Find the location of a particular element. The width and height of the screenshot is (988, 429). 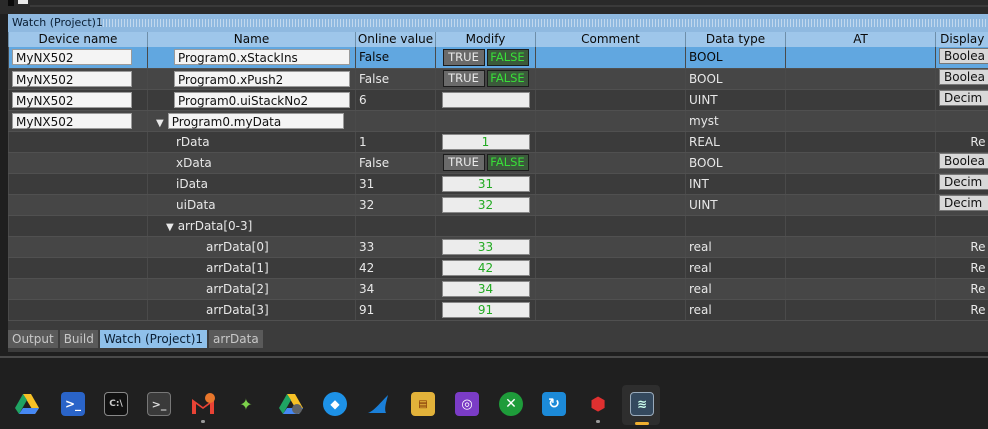

col-display: Display is located at coordinates (961, 39).